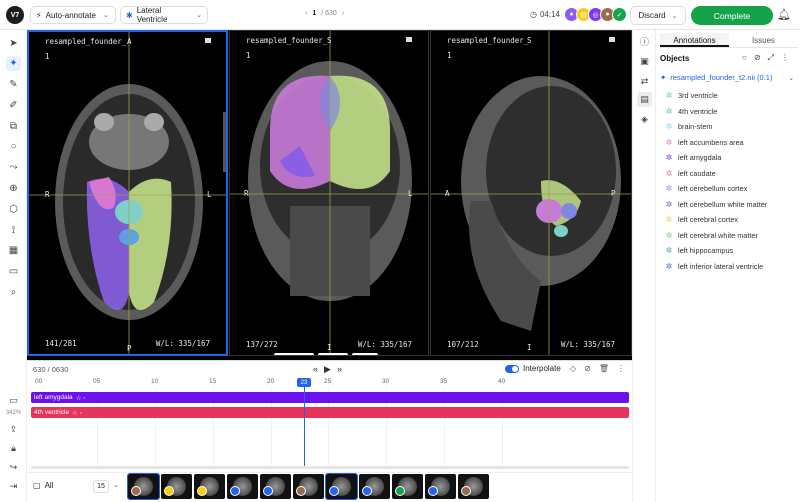 This screenshot has width=800, height=502. What do you see at coordinates (13, 188) in the screenshot?
I see `keypoint-icon: ⊕` at bounding box center [13, 188].